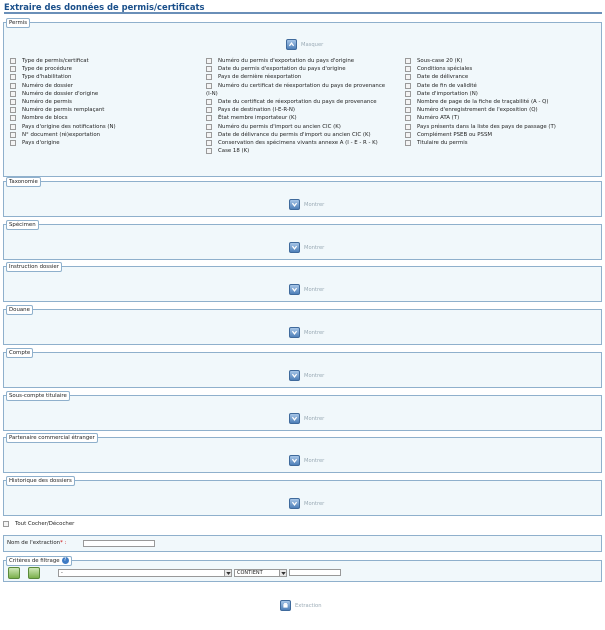 Image resolution: width=605 pixels, height=630 pixels. I want to click on permis-col3-item: Date de fin de validité, so click(441, 86).